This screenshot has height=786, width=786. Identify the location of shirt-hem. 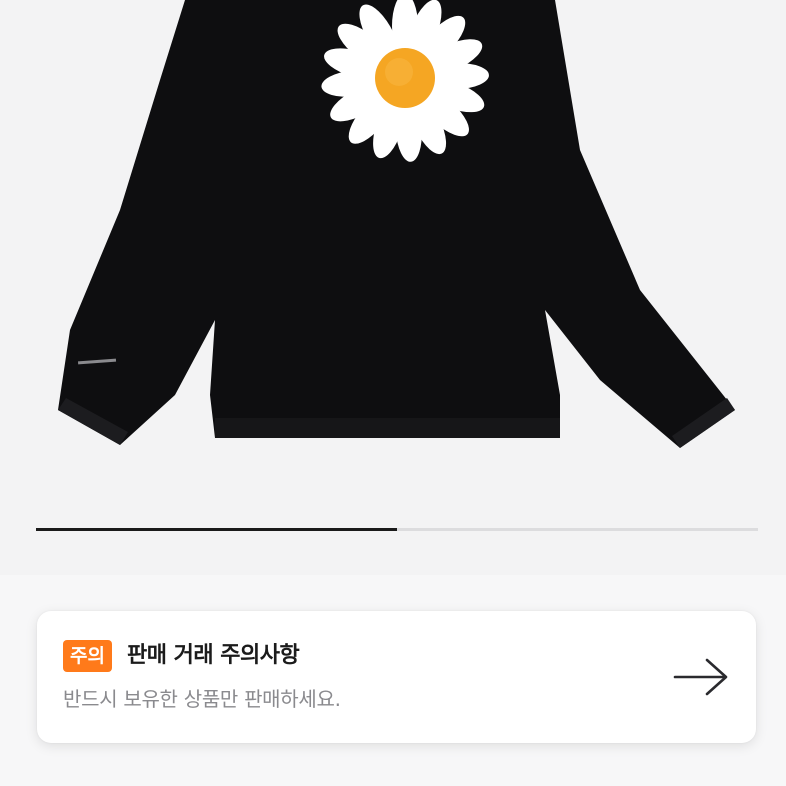
(387, 428).